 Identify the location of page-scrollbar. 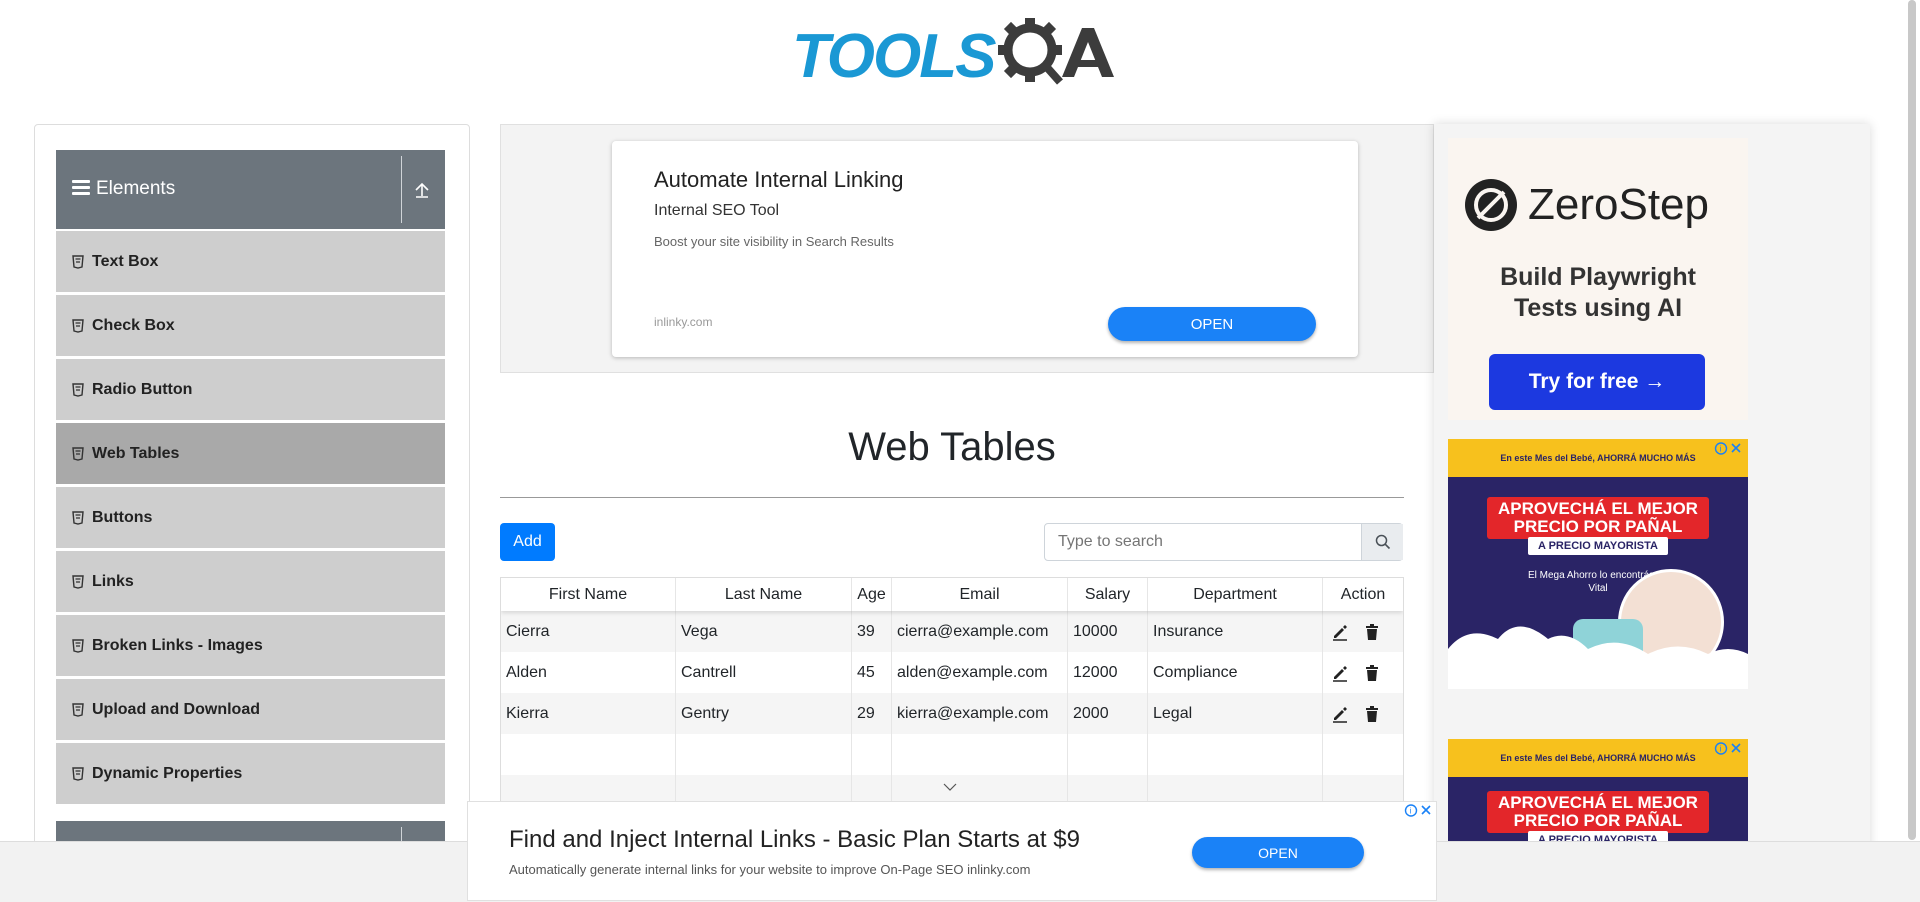
(1912, 420).